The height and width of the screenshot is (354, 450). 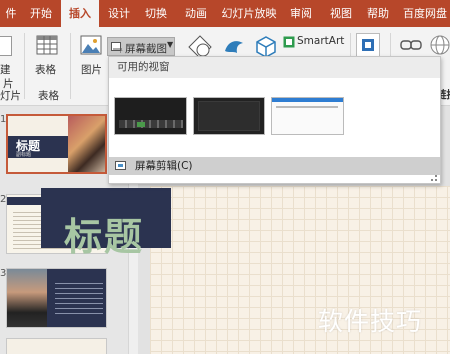 I want to click on addins-button, so click(x=368, y=45).